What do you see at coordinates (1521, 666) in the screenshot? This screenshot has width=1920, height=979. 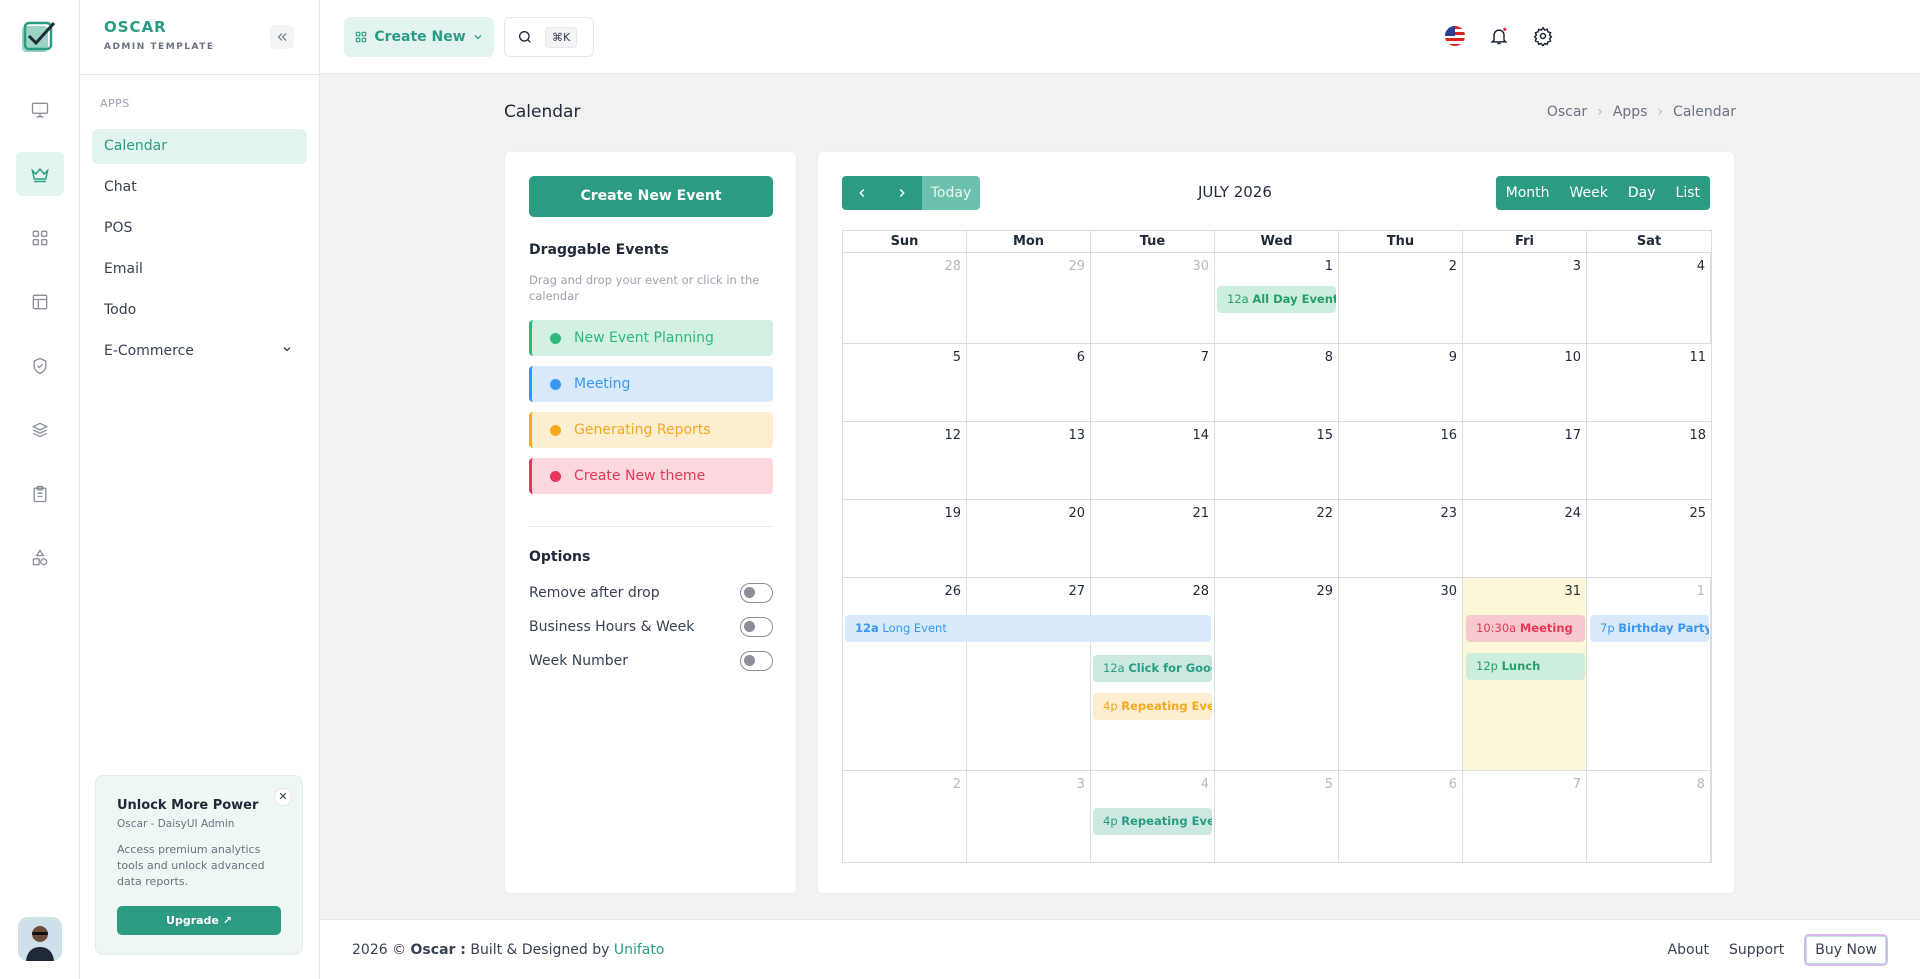 I see `event-title: Lunch` at bounding box center [1521, 666].